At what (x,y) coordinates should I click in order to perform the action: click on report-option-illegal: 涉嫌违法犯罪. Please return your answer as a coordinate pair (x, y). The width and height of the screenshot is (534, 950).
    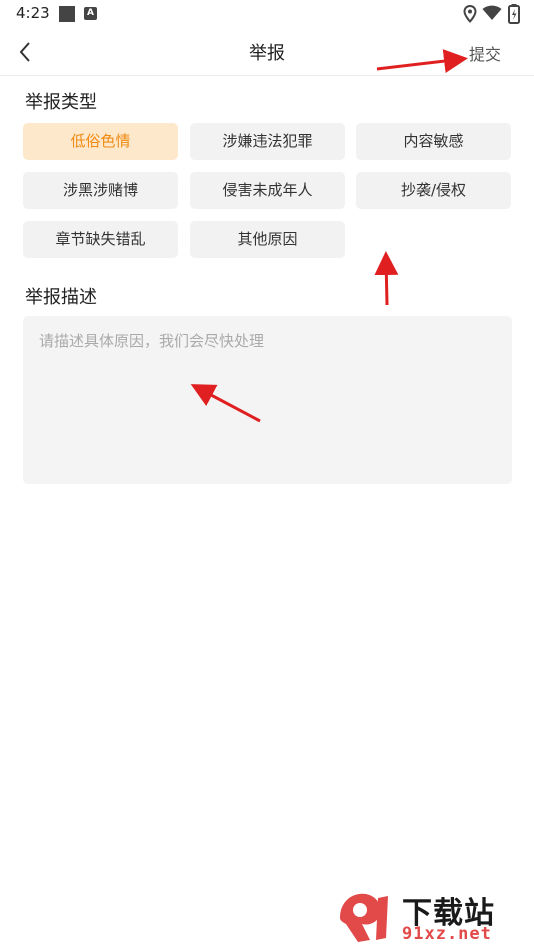
    Looking at the image, I should click on (267, 141).